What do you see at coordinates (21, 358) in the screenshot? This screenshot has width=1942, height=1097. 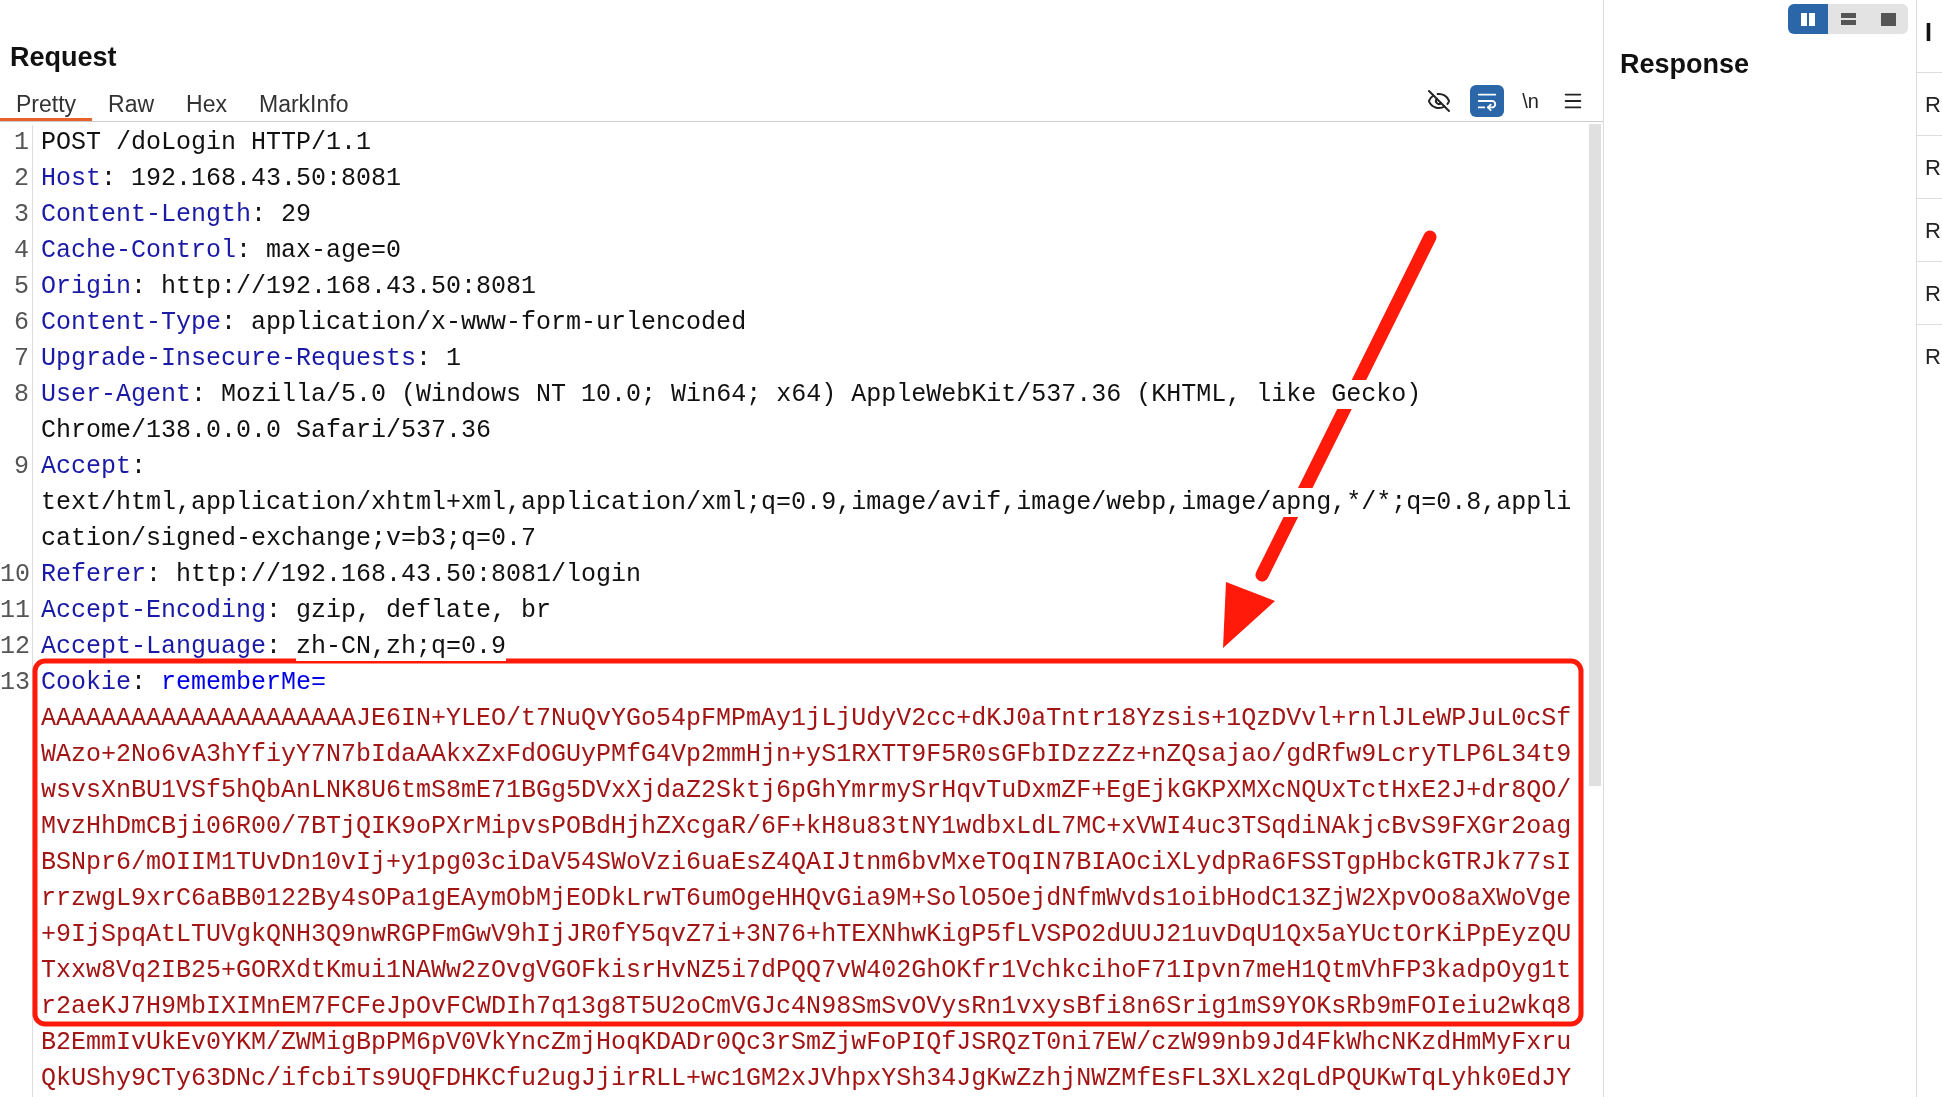 I see `line-number: 7` at bounding box center [21, 358].